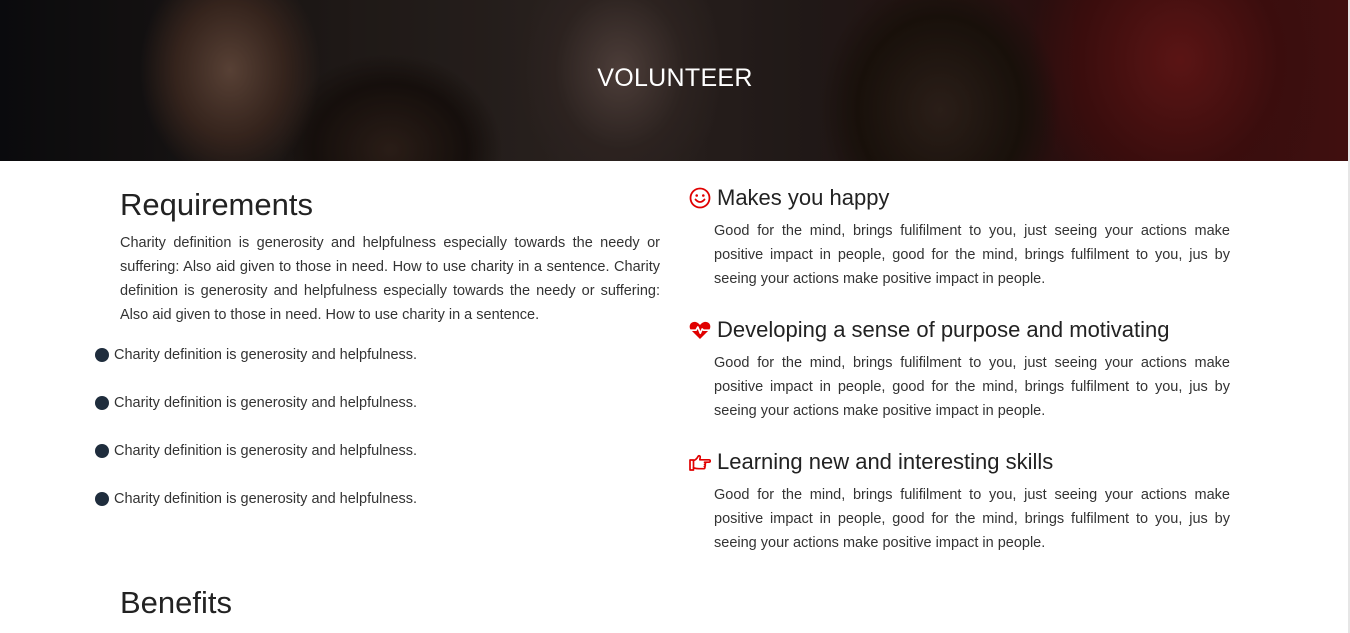  What do you see at coordinates (960, 198) in the screenshot?
I see `benefit-header: Makes you happy` at bounding box center [960, 198].